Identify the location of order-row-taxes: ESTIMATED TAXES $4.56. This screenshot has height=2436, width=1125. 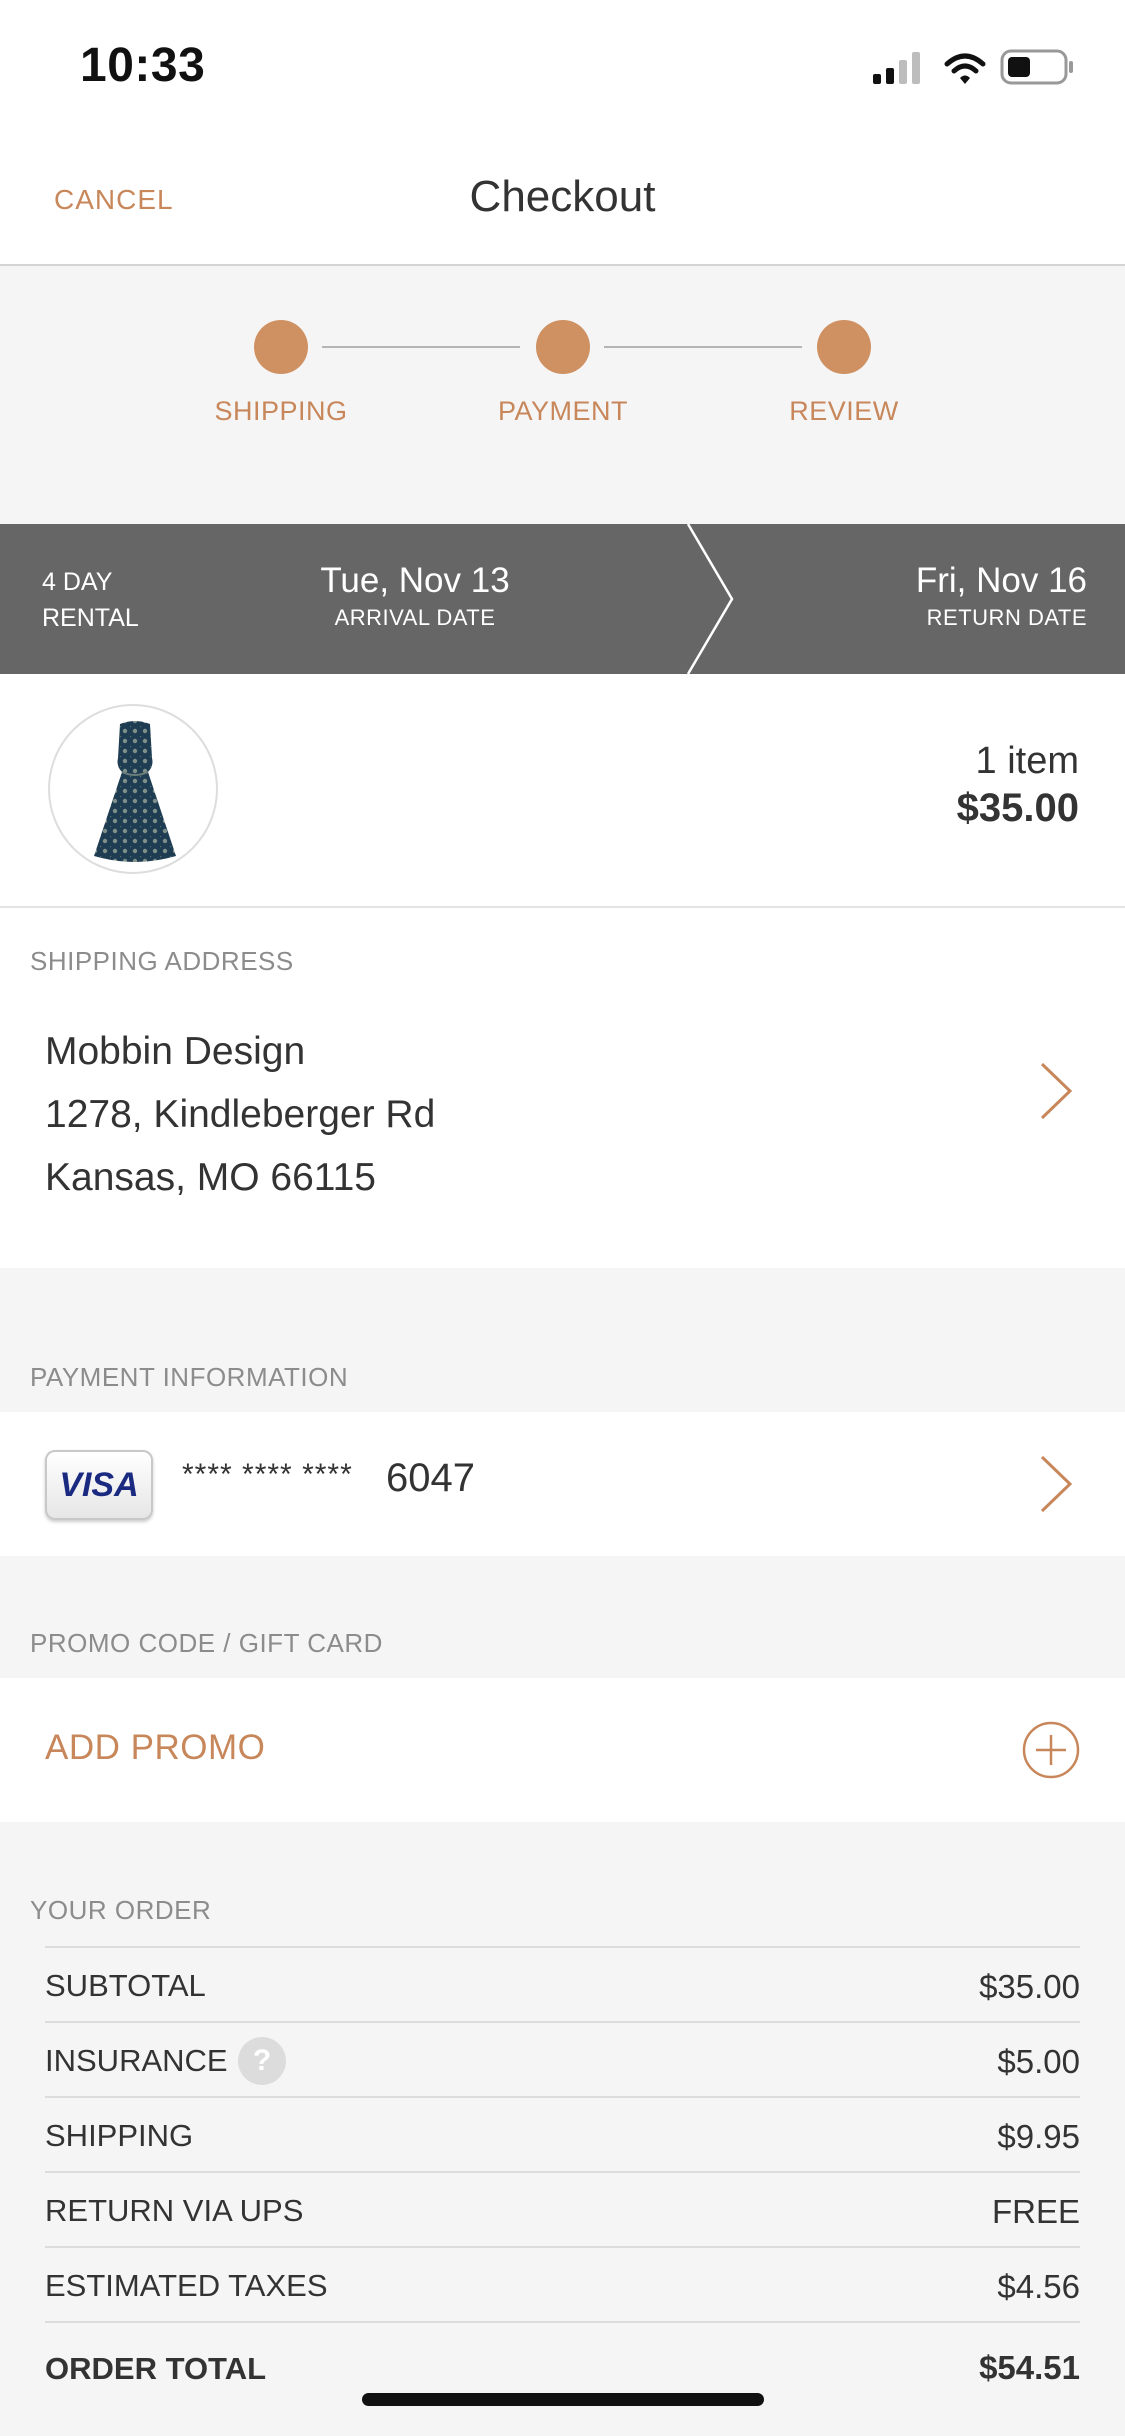
(562, 2283).